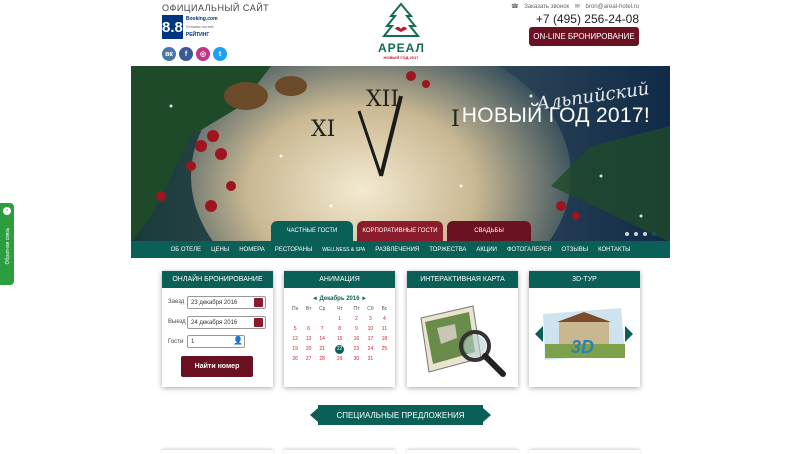 Image resolution: width=800 pixels, height=454 pixels. What do you see at coordinates (356, 339) in the screenshot?
I see `calendar-day: 16` at bounding box center [356, 339].